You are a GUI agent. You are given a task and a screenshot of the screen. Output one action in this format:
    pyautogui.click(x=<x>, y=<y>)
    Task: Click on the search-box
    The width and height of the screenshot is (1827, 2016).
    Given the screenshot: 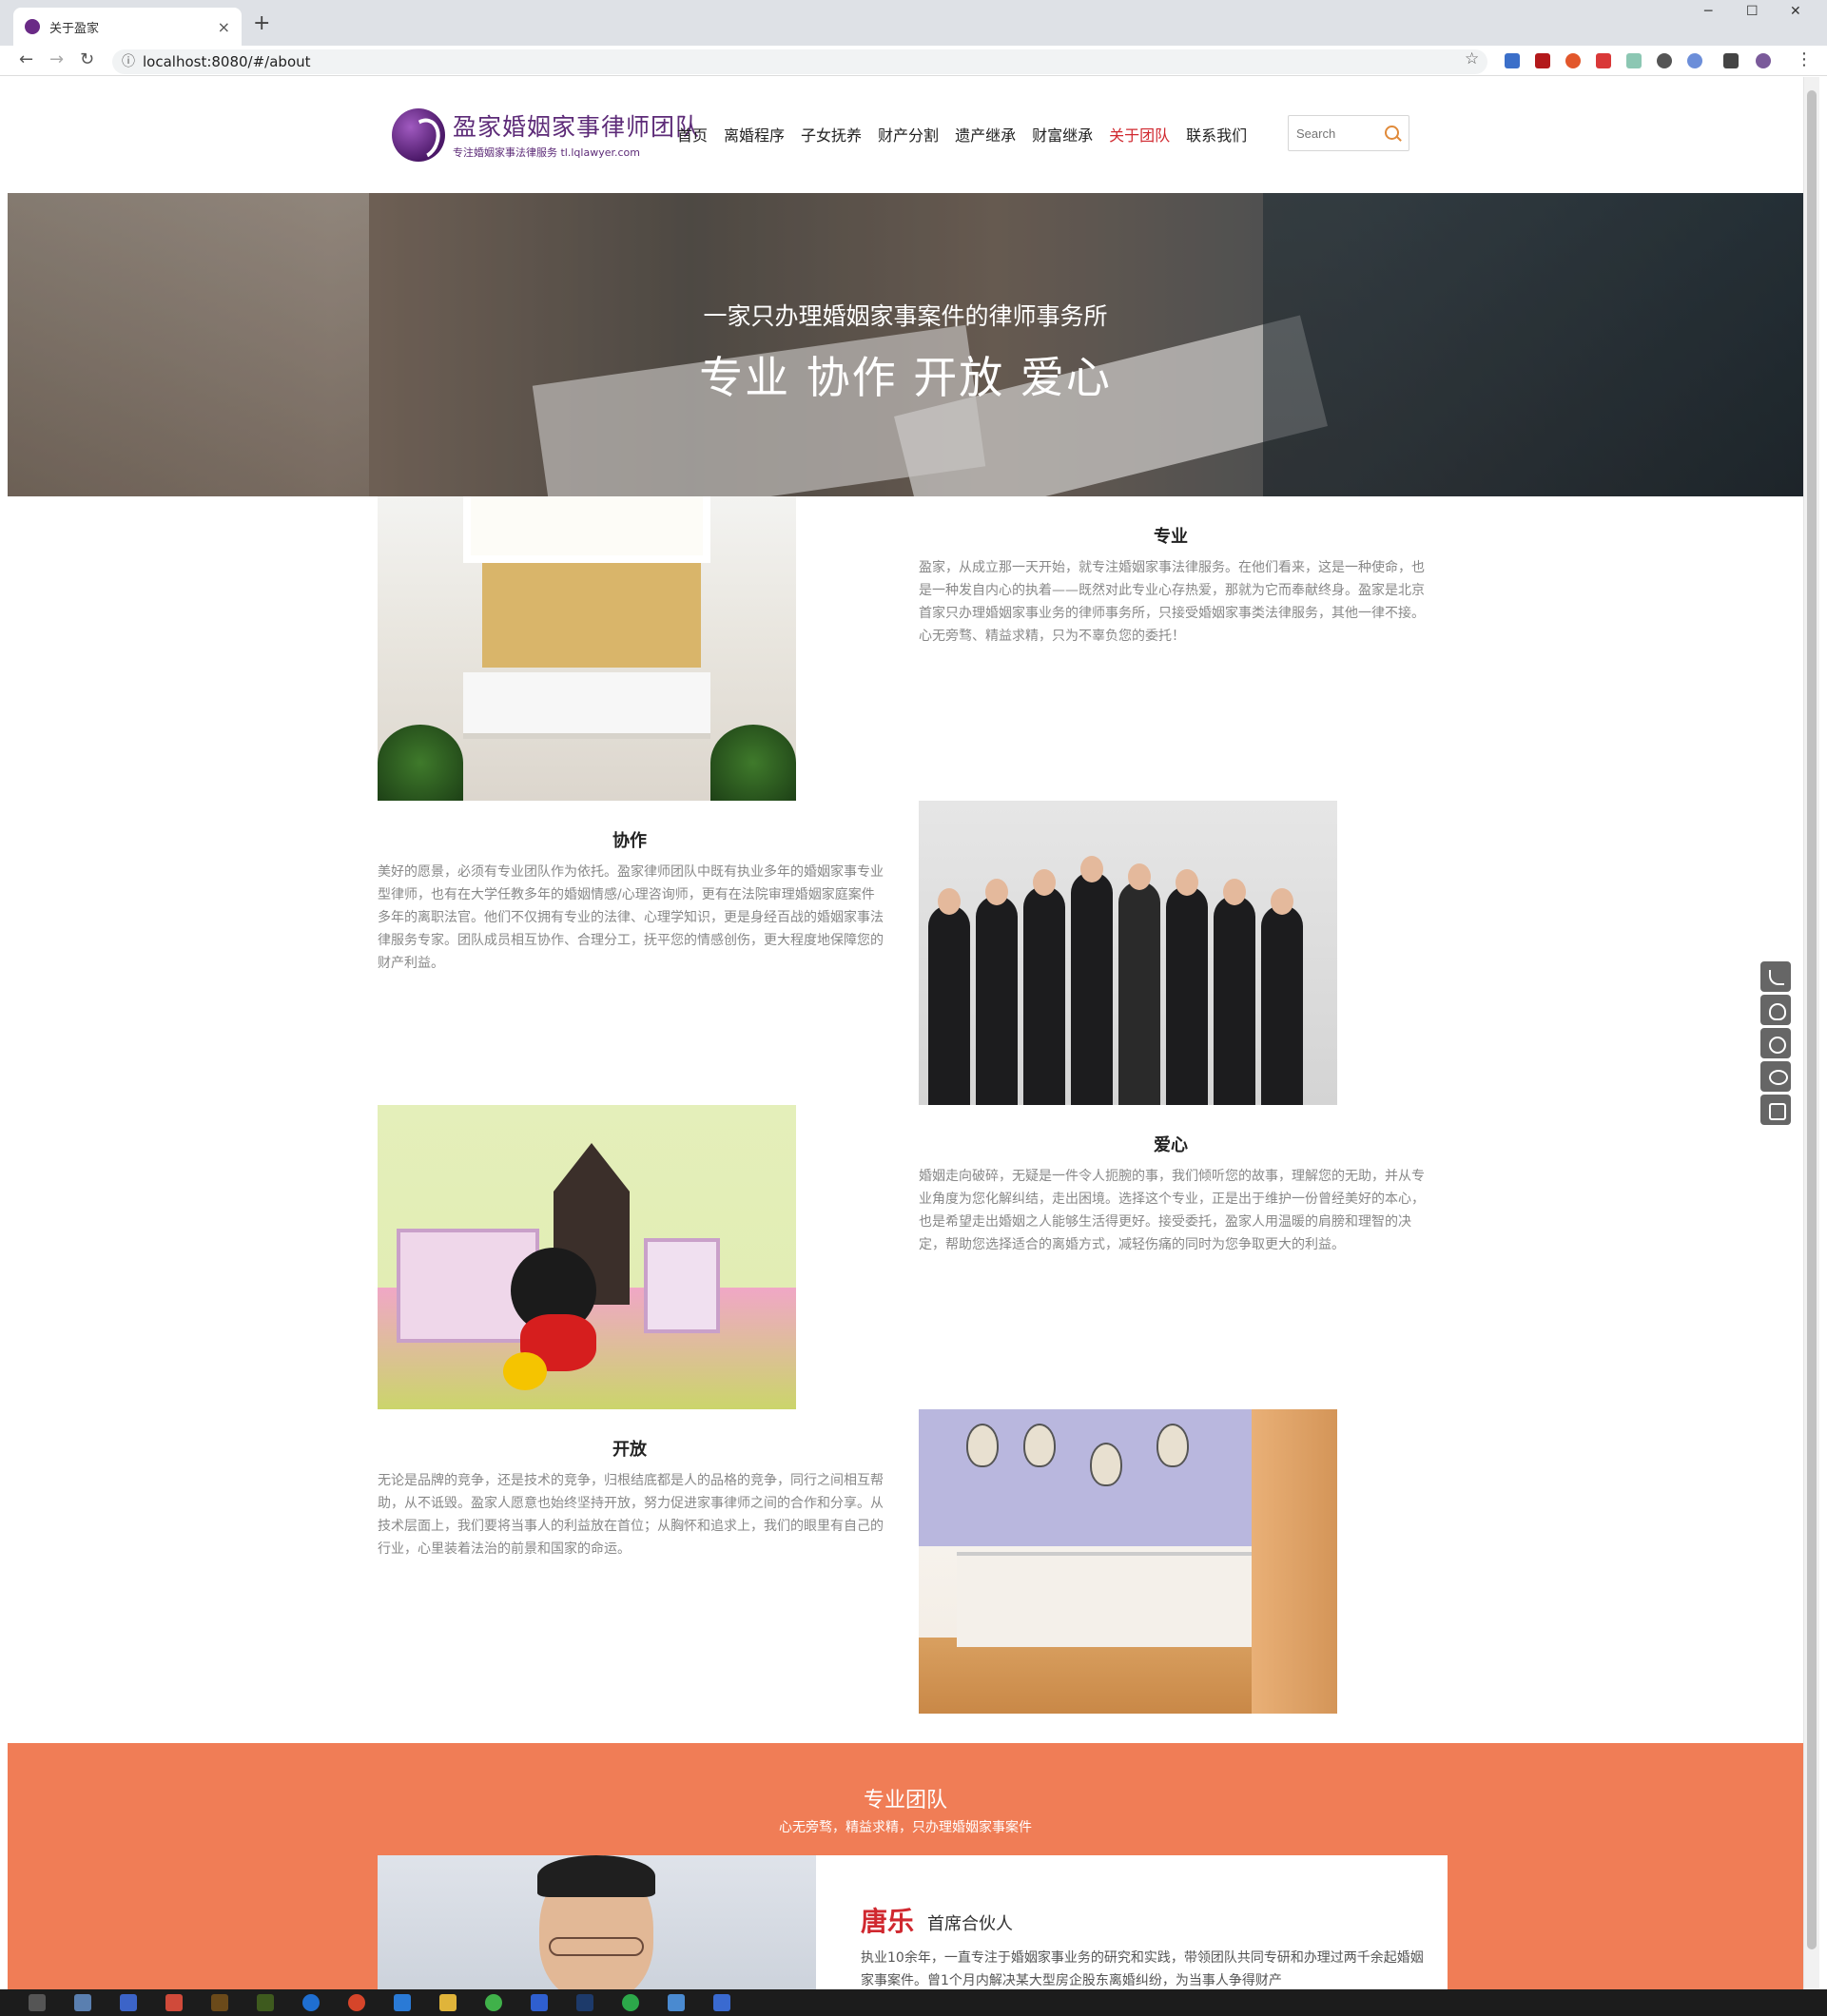 What is the action you would take?
    pyautogui.click(x=1349, y=133)
    